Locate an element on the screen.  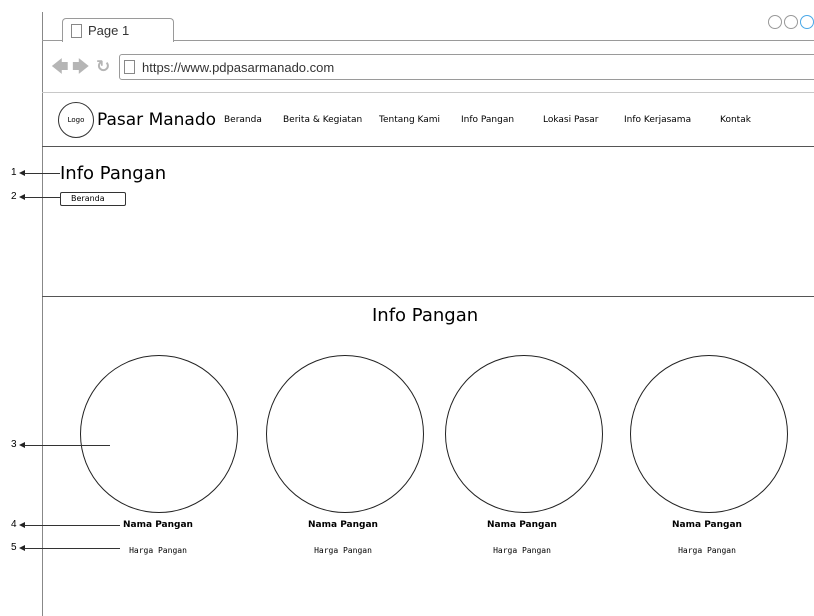
tab-title: Page 1 is located at coordinates (109, 30).